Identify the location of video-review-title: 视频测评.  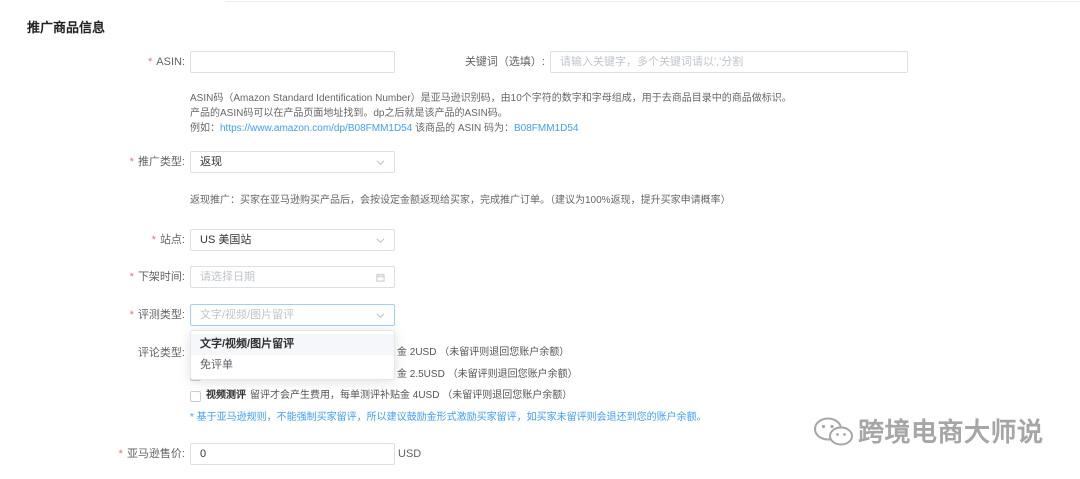
(226, 395).